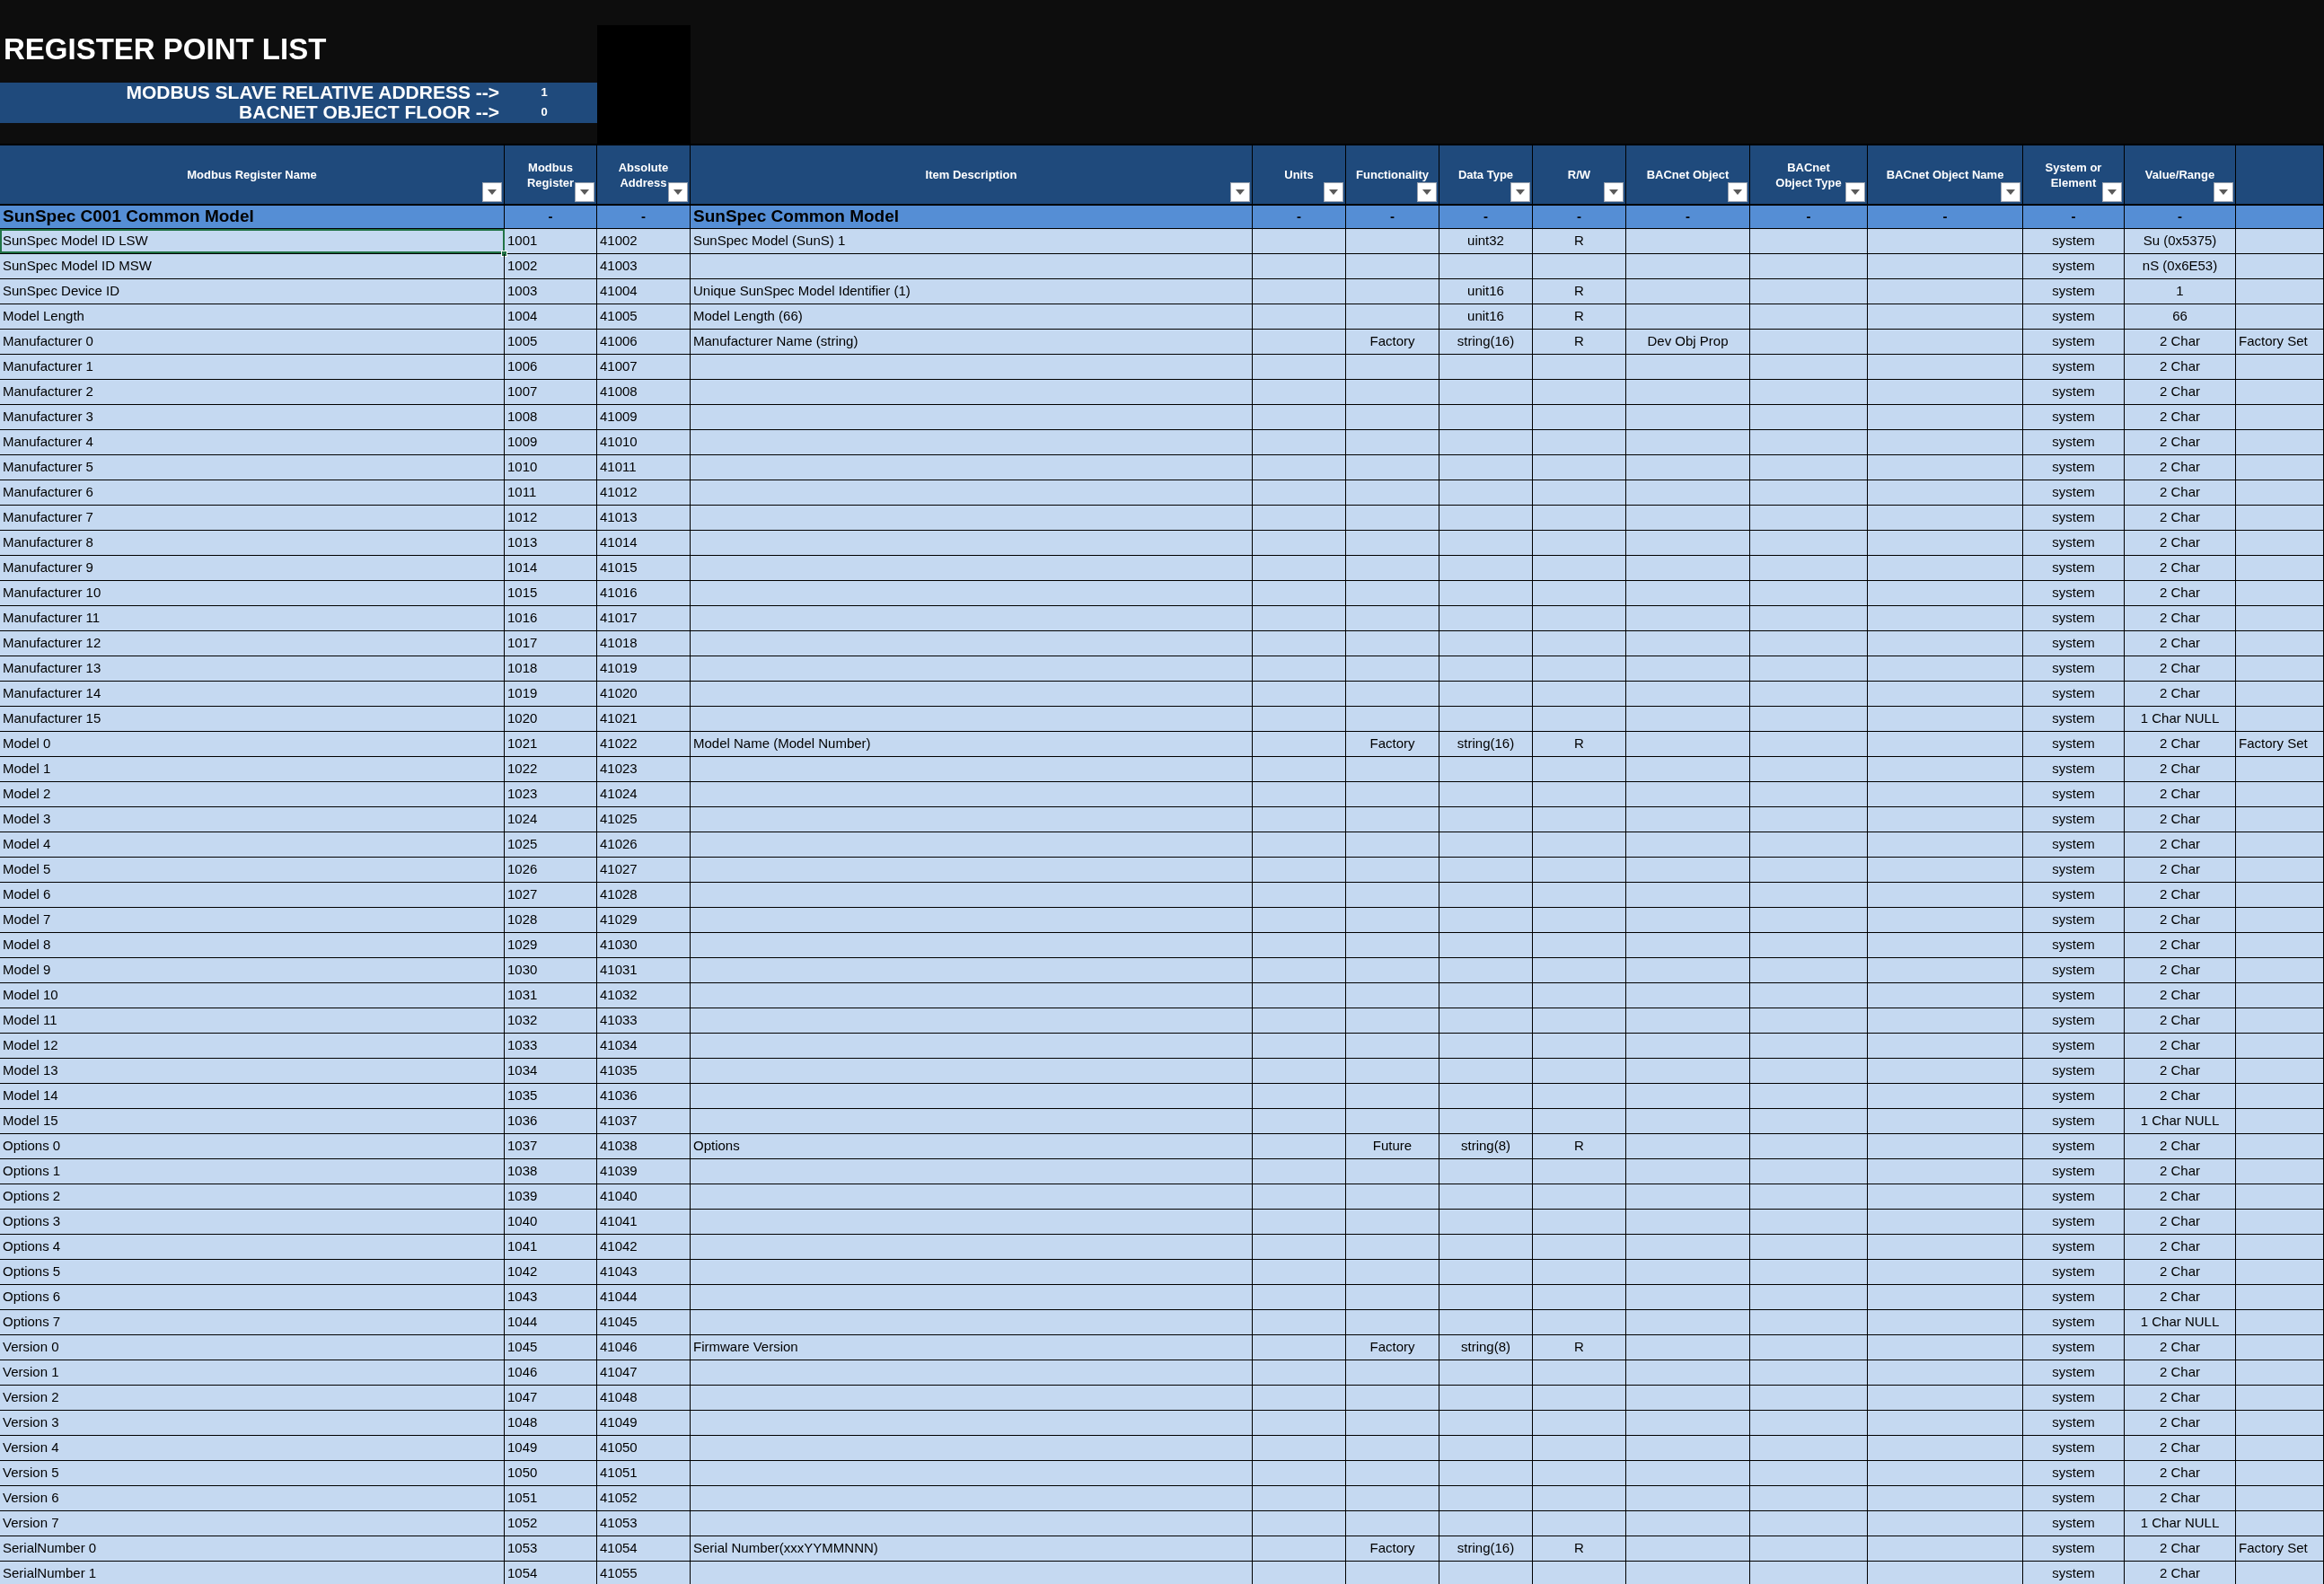 This screenshot has width=2324, height=1584. What do you see at coordinates (253, 492) in the screenshot?
I see `name-cell: Manufacturer 6` at bounding box center [253, 492].